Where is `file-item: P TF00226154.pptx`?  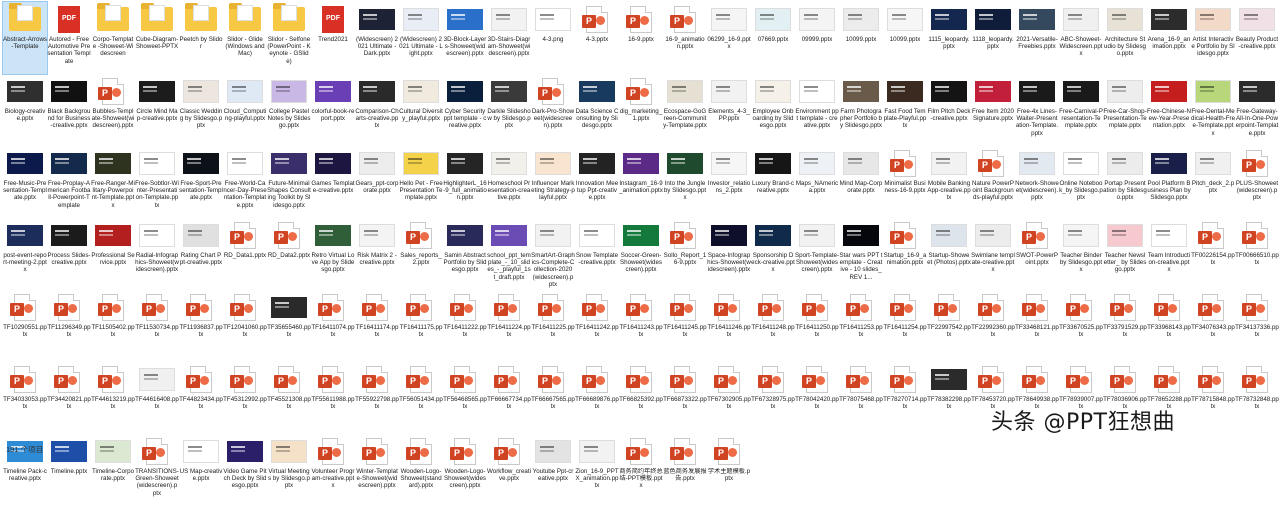
file-item: P TF00226154.pptx is located at coordinates (1213, 254).